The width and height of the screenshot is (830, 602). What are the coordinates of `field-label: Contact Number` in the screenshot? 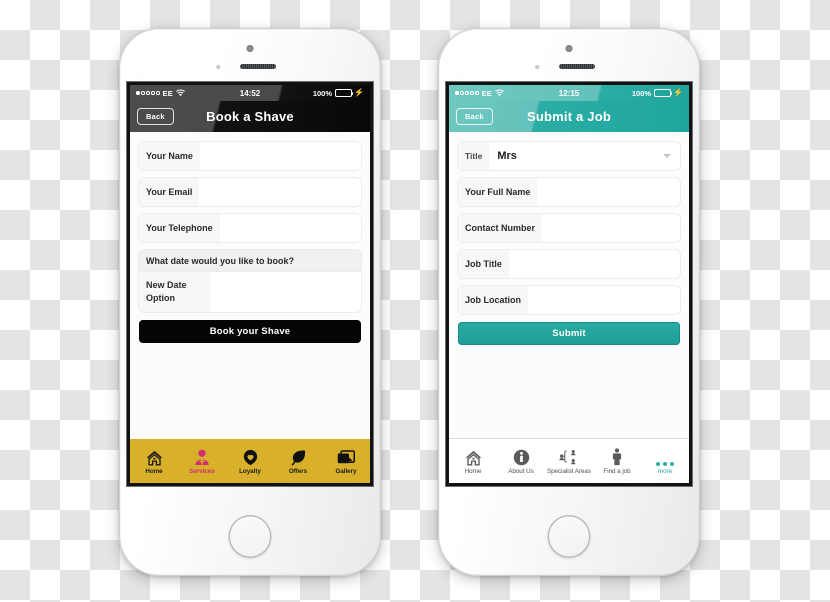 It's located at (500, 228).